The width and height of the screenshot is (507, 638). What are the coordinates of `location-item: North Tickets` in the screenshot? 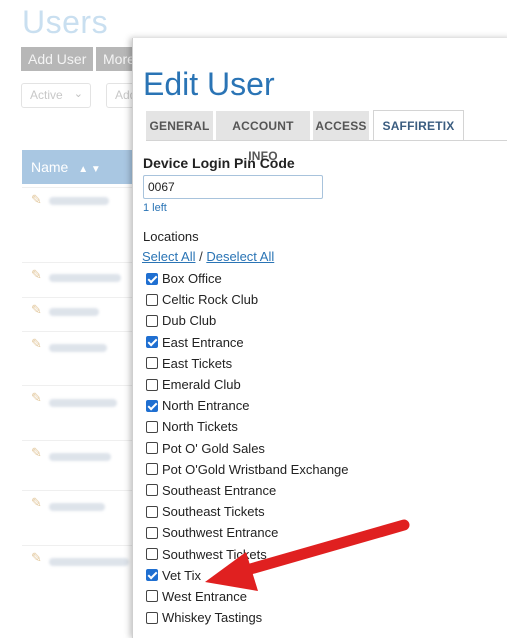 It's located at (247, 426).